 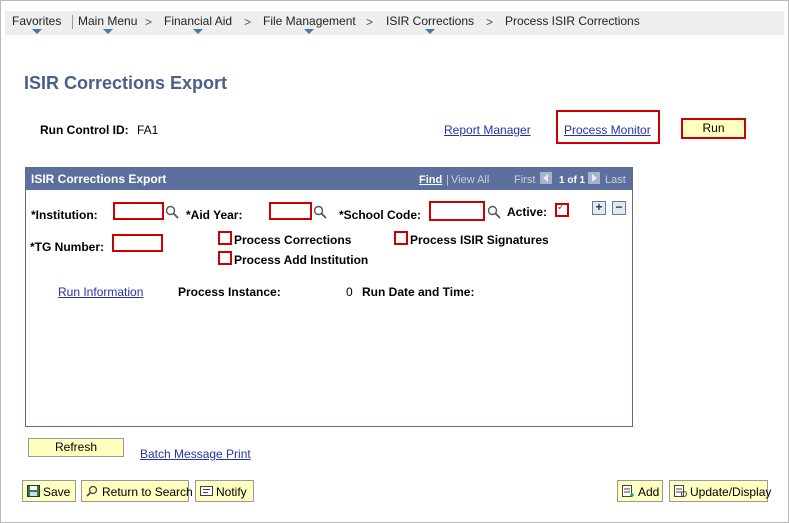 What do you see at coordinates (57, 492) in the screenshot?
I see `save-label: Save` at bounding box center [57, 492].